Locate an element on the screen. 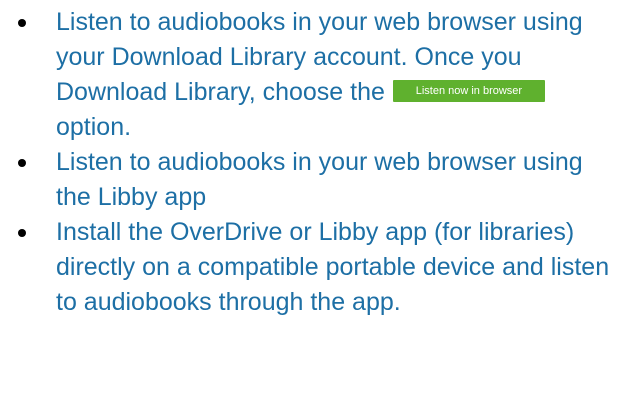 This screenshot has height=393, width=634. listen-now-in-browser-button: Listen now in browser is located at coordinates (468, 91).